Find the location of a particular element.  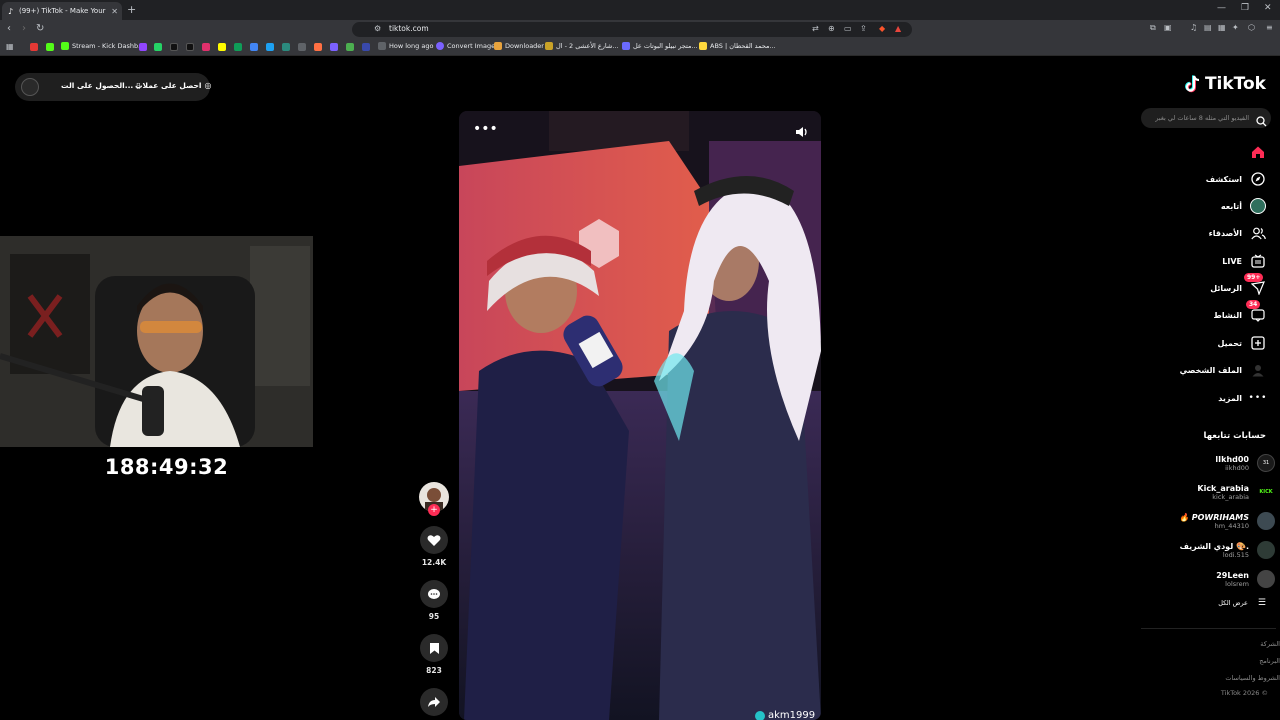

cast-icon: ▭ is located at coordinates (848, 28).